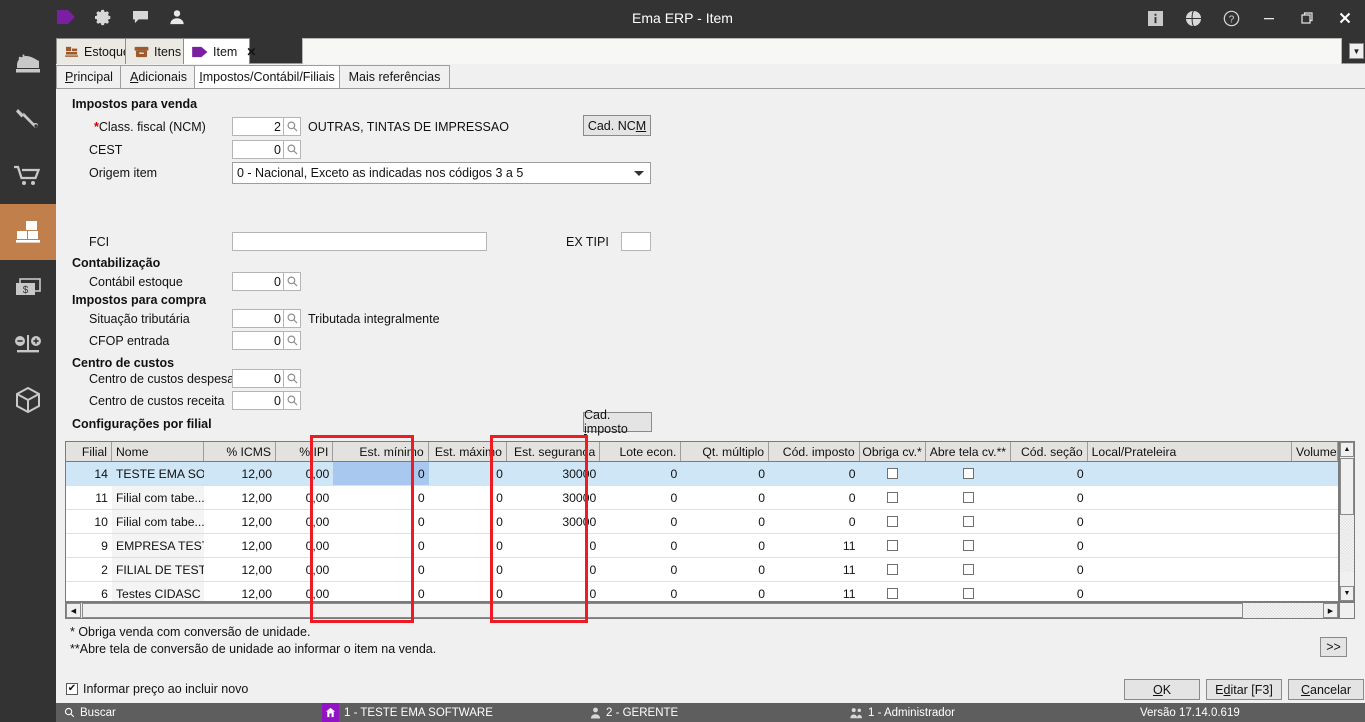 The width and height of the screenshot is (1365, 722). Describe the element at coordinates (28, 64) in the screenshot. I see `sidebar-item-producao` at that location.